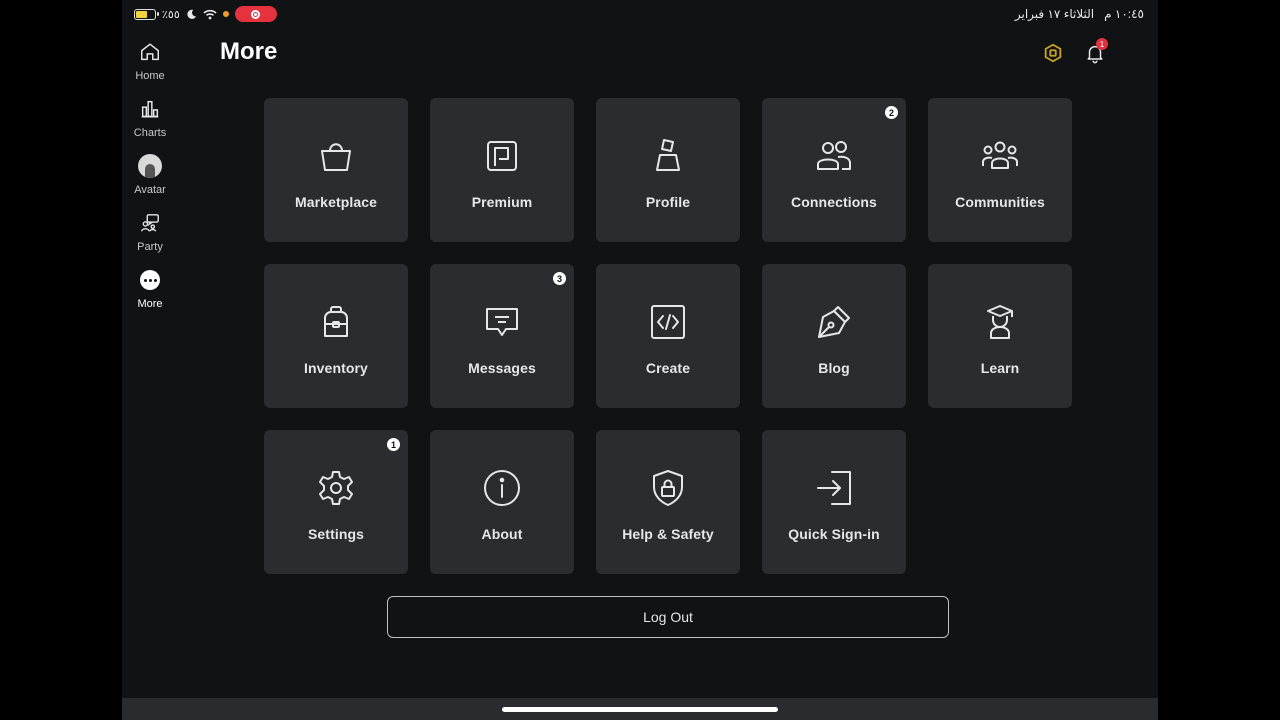 Image resolution: width=1280 pixels, height=720 pixels. What do you see at coordinates (150, 109) in the screenshot?
I see `charts-icon` at bounding box center [150, 109].